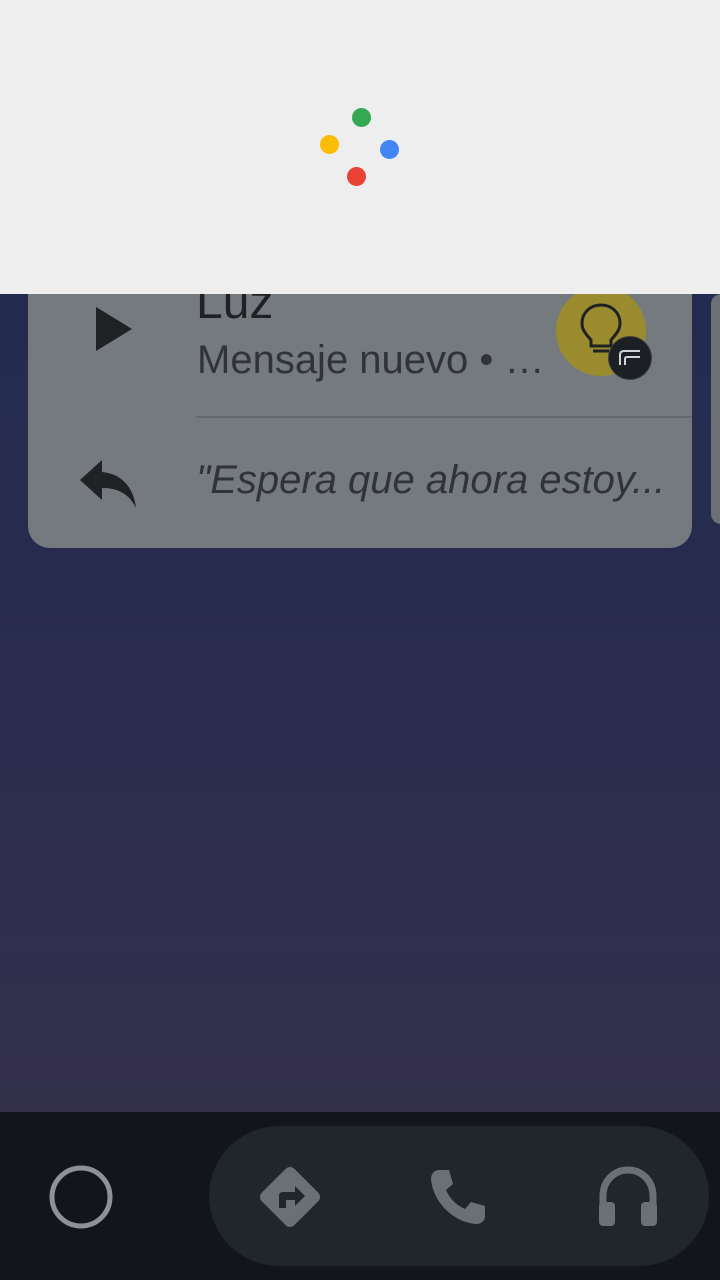 The width and height of the screenshot is (720, 1280). What do you see at coordinates (329, 144) in the screenshot?
I see `assistant-dot-yellow` at bounding box center [329, 144].